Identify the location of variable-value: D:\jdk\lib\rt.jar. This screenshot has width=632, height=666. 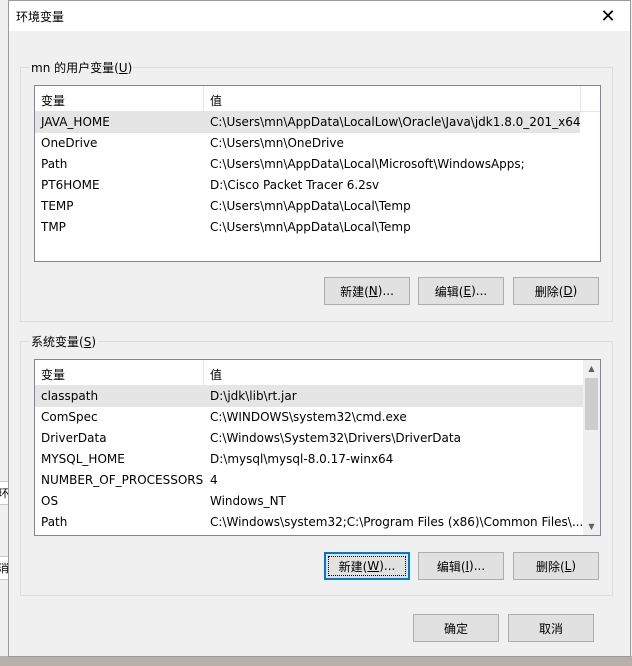
(253, 396).